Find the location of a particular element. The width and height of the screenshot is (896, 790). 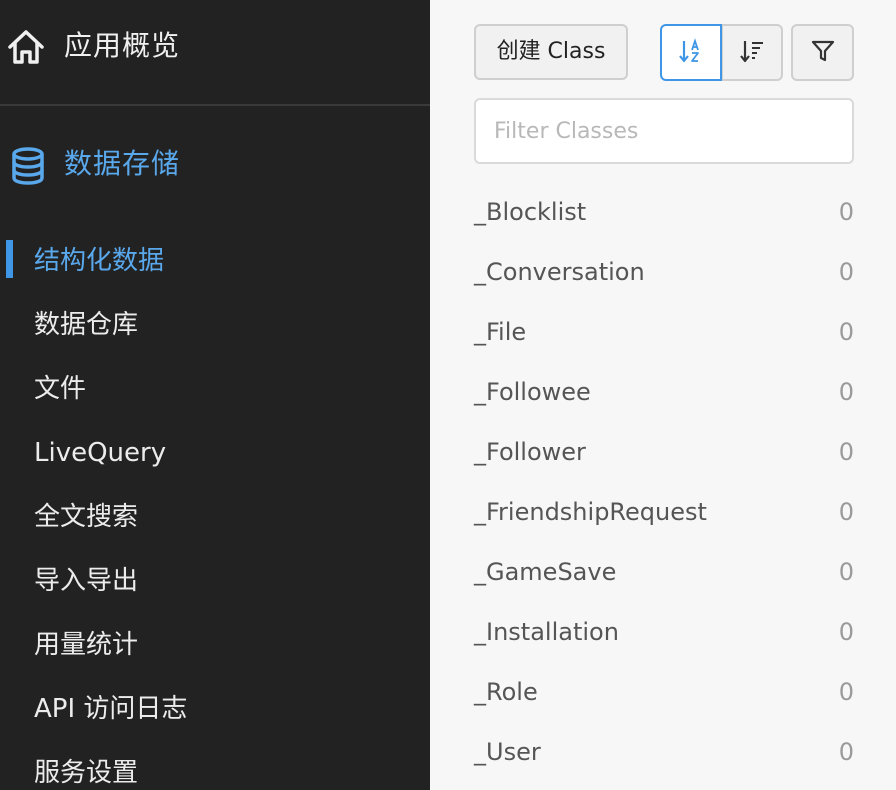

list-item: _Follower 0 is located at coordinates (664, 452).